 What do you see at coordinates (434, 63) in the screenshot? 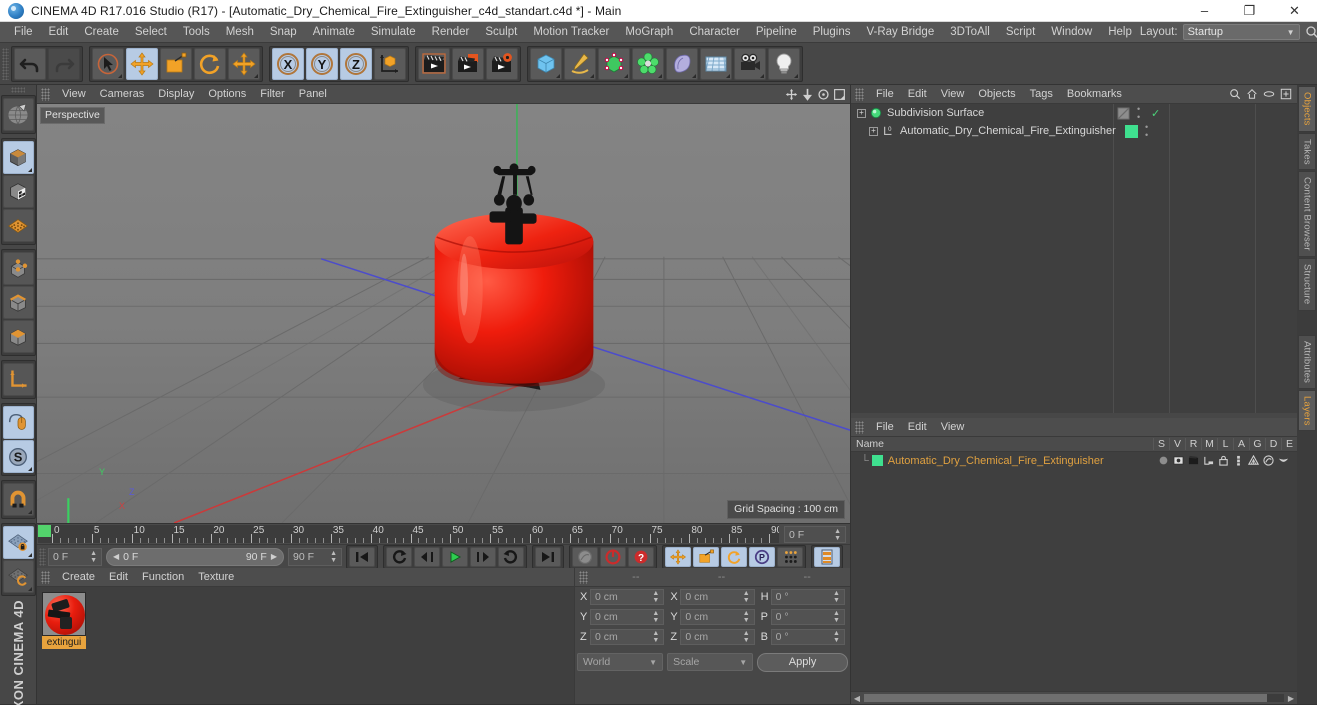
I see `render-view-button` at bounding box center [434, 63].